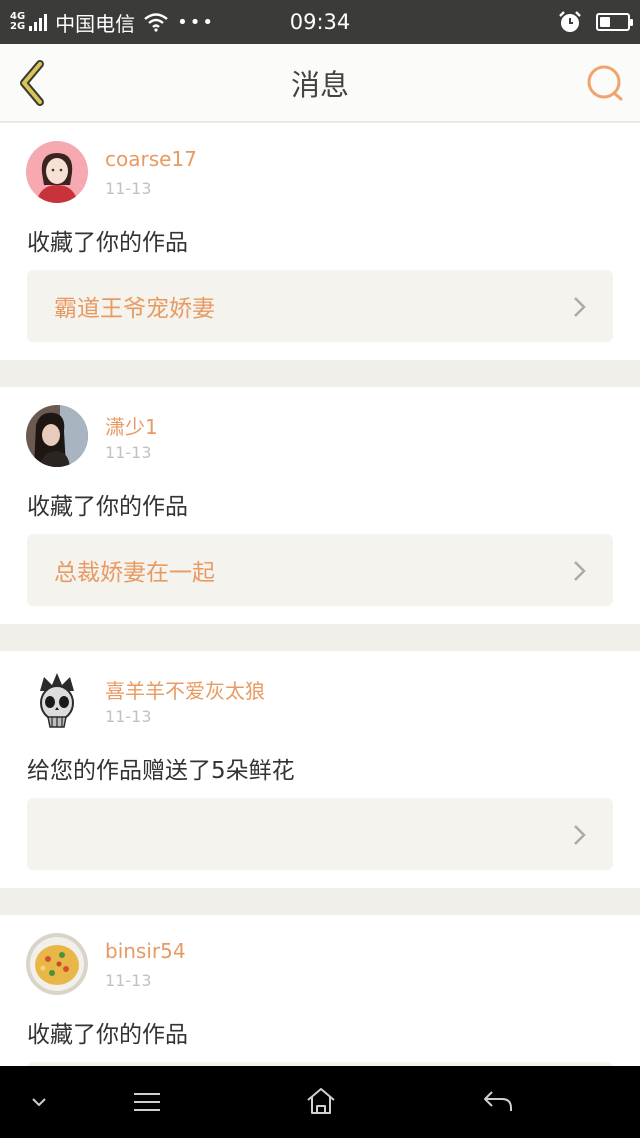  What do you see at coordinates (39, 1102) in the screenshot?
I see `chevron-down-icon` at bounding box center [39, 1102].